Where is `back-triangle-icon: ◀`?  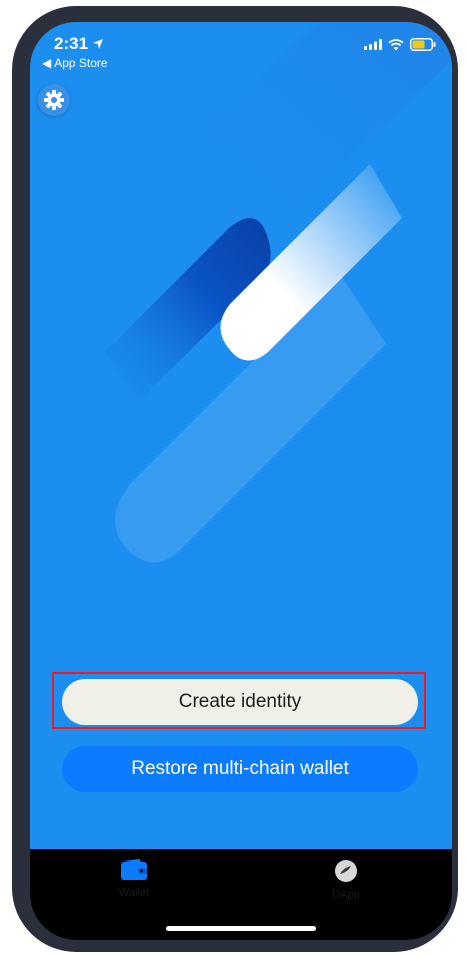
back-triangle-icon: ◀ is located at coordinates (47, 63).